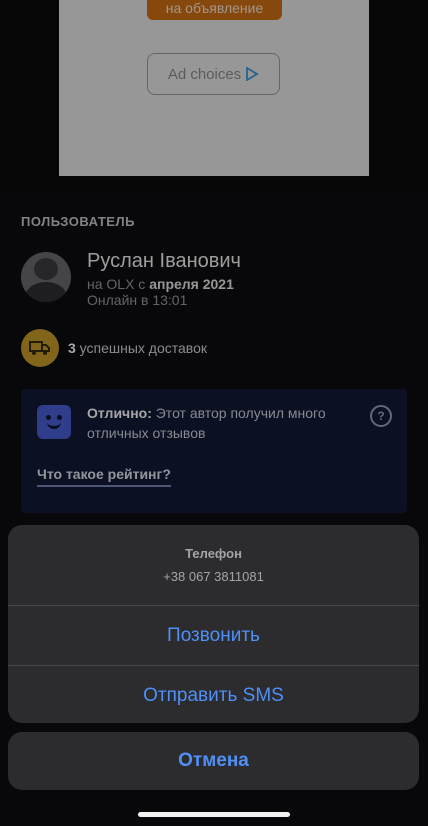 This screenshot has height=826, width=428. I want to click on action-sheet-header: Телефон +38 067 3811081, so click(213, 565).